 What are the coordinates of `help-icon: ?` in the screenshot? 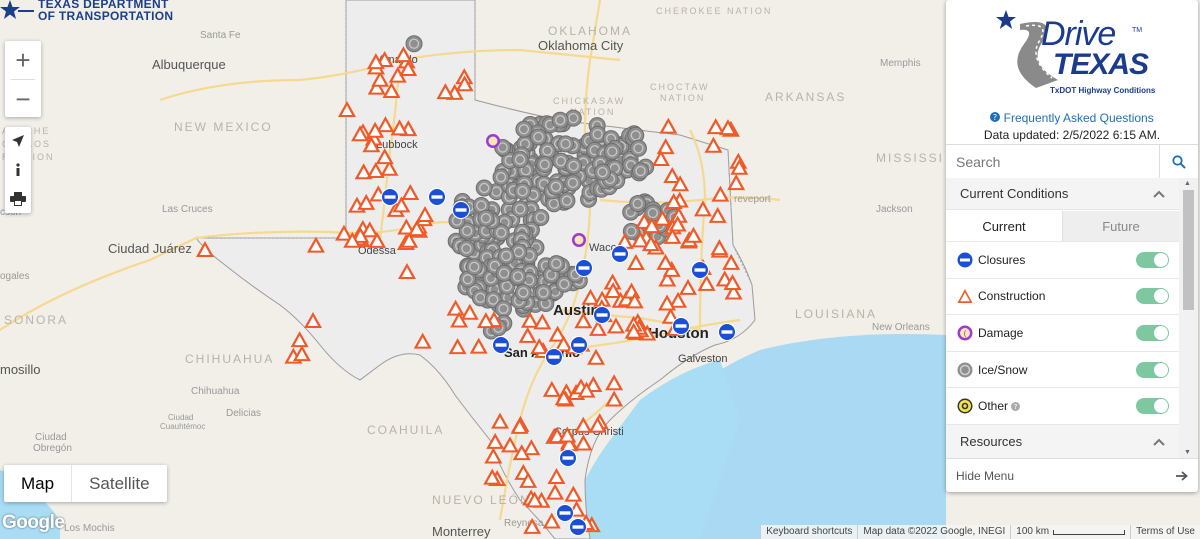 It's located at (1016, 406).